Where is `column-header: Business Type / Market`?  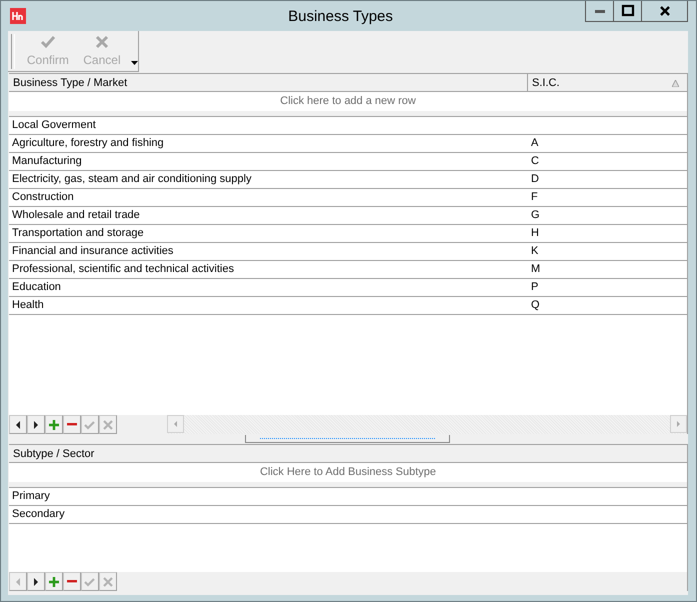 column-header: Business Type / Market is located at coordinates (268, 82).